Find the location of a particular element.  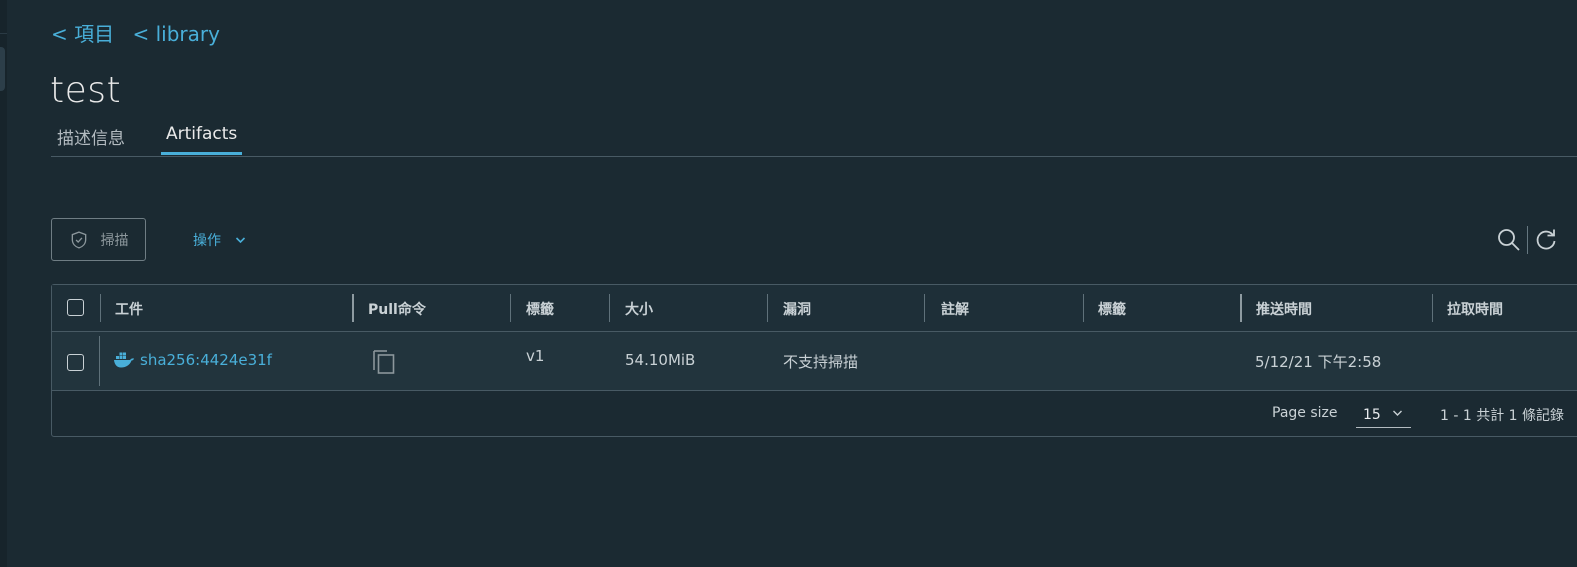

tags-cell: v1 is located at coordinates (535, 356).